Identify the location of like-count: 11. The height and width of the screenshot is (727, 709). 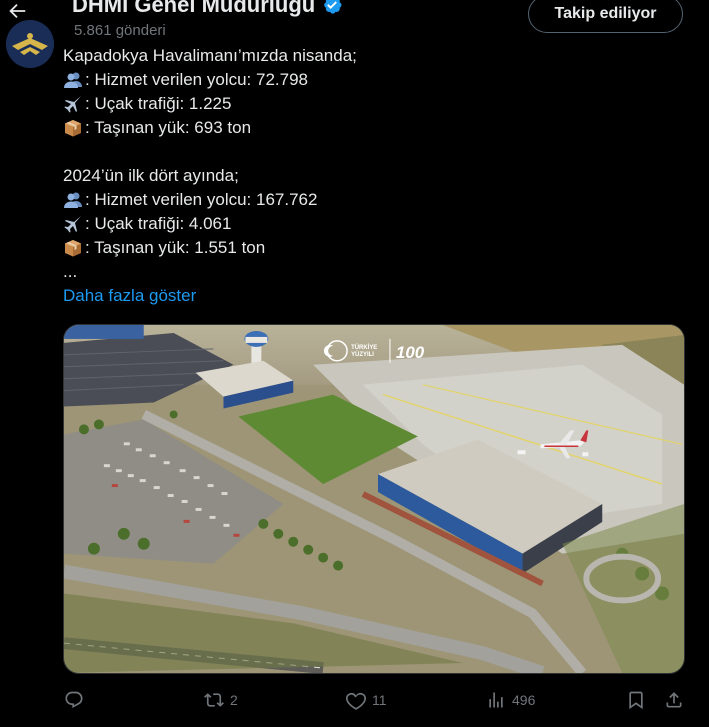
(379, 700).